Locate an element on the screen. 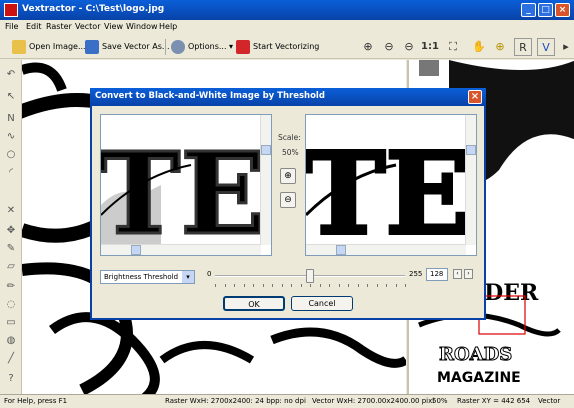 This screenshot has height=408, width=574. crosshair-icon: ⊕ is located at coordinates (500, 47).